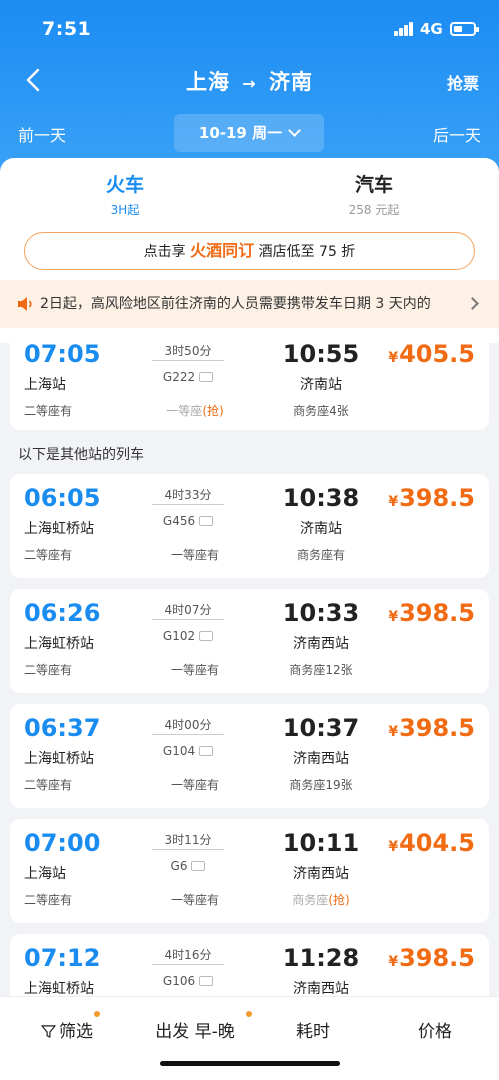 The height and width of the screenshot is (1080, 499). I want to click on grab-ticket-button: 抢票, so click(463, 82).